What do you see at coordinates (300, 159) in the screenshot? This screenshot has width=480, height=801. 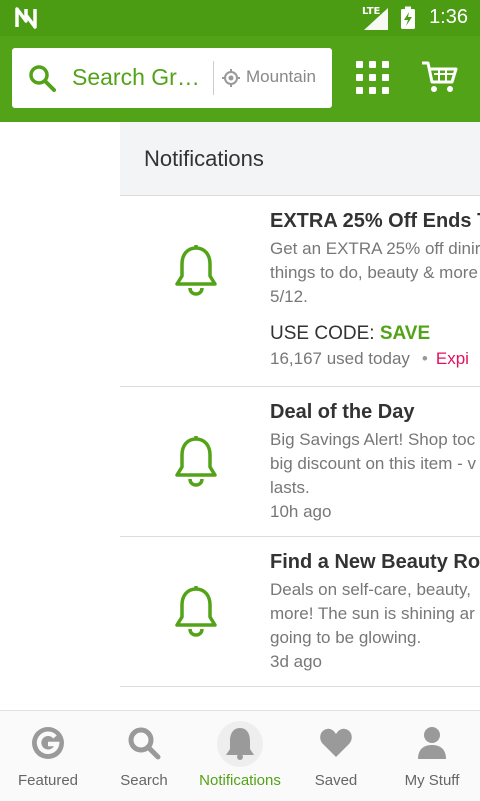 I see `notifications-header: Notifications` at bounding box center [300, 159].